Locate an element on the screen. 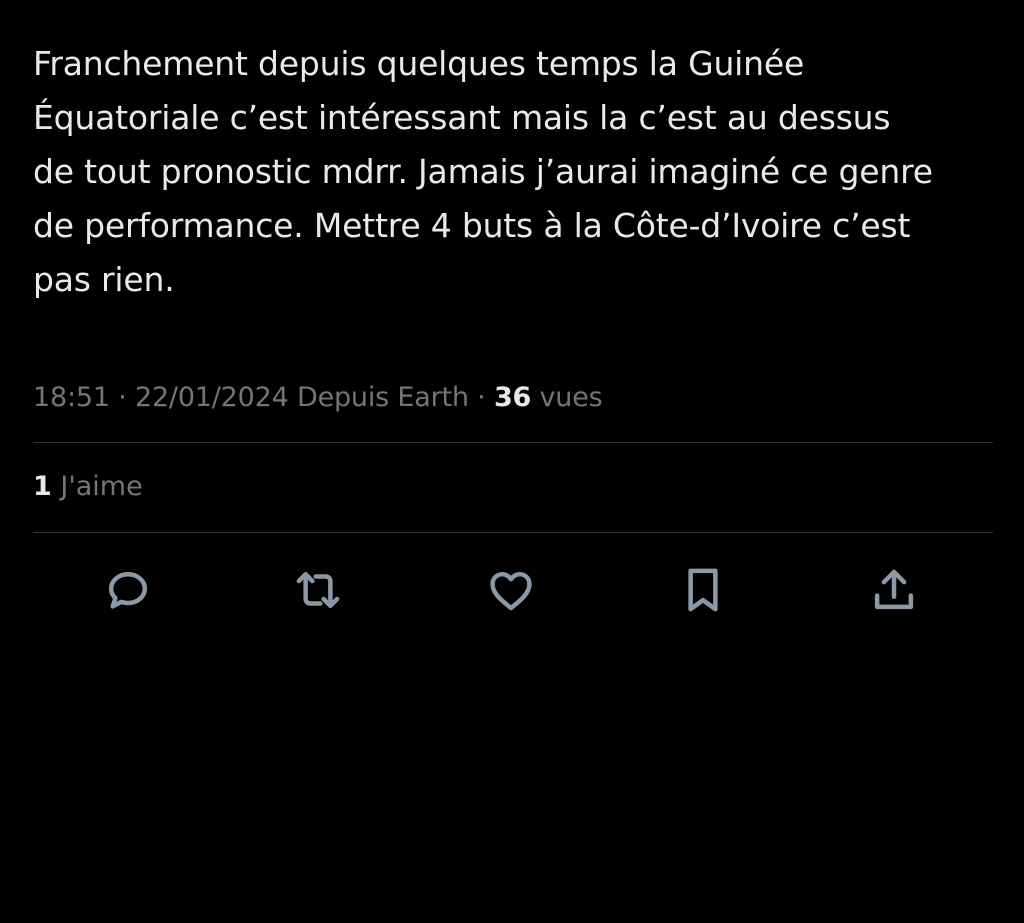 This screenshot has height=923, width=1024. tweet-source: Depuis Earth is located at coordinates (378, 397).